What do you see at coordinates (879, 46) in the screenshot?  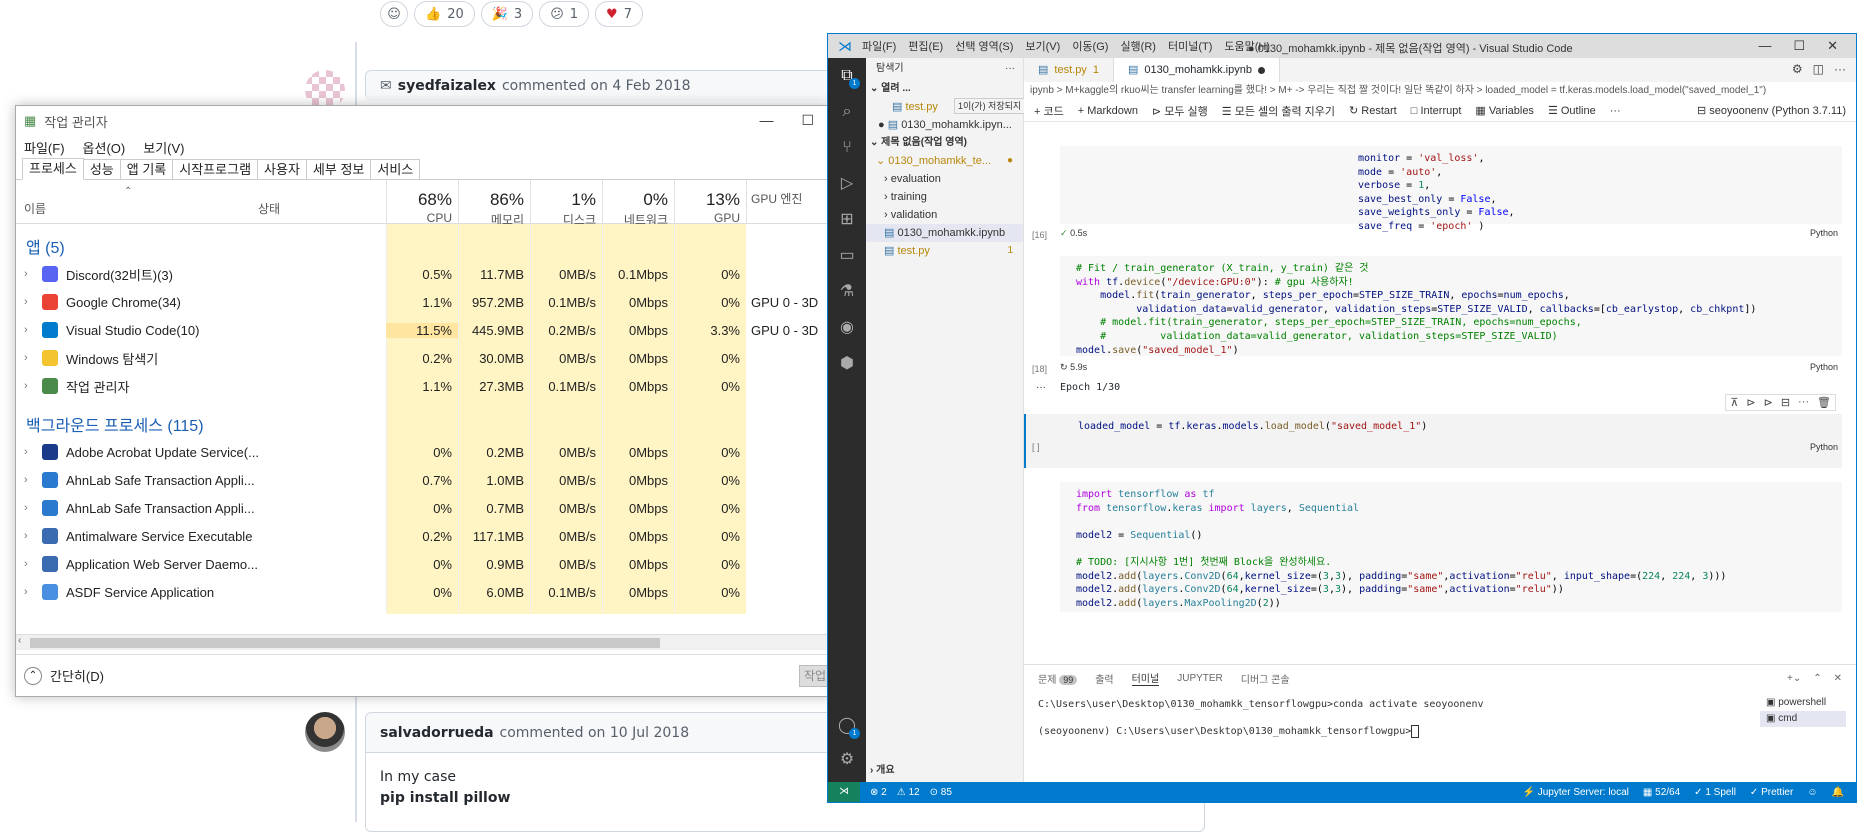 I see `menu-file: 파일(F)` at bounding box center [879, 46].